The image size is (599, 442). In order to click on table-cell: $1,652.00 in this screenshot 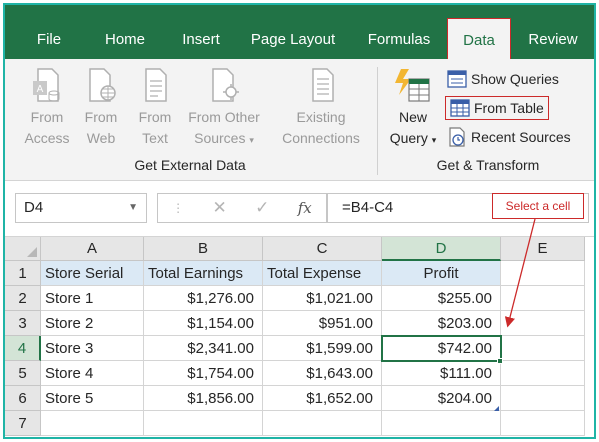, I will do `click(322, 398)`.